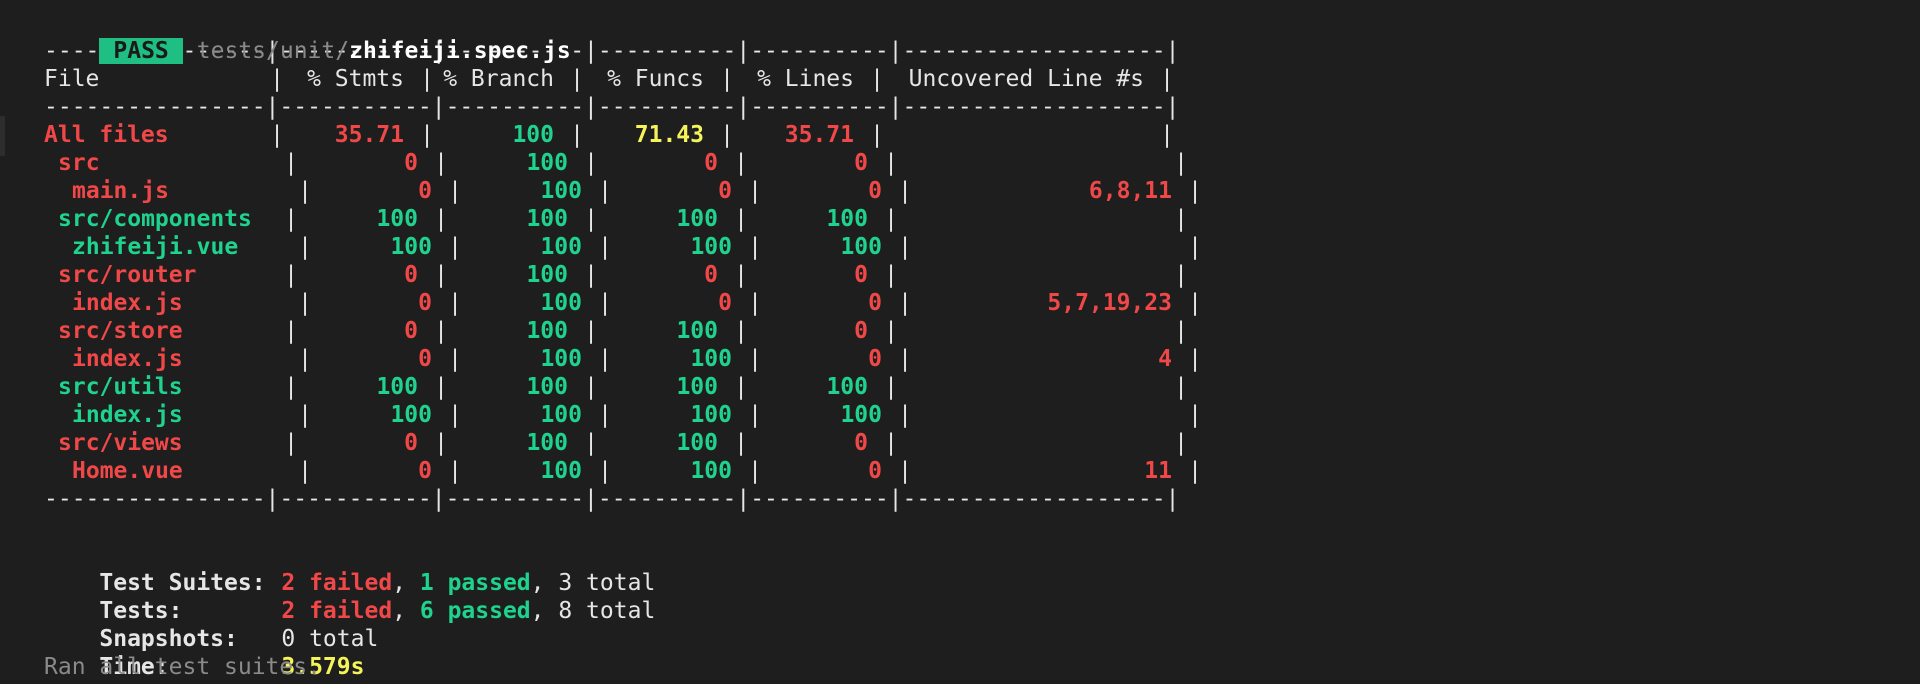  Describe the element at coordinates (182, 667) in the screenshot. I see `summary-footer: Ran all test suites.` at that location.